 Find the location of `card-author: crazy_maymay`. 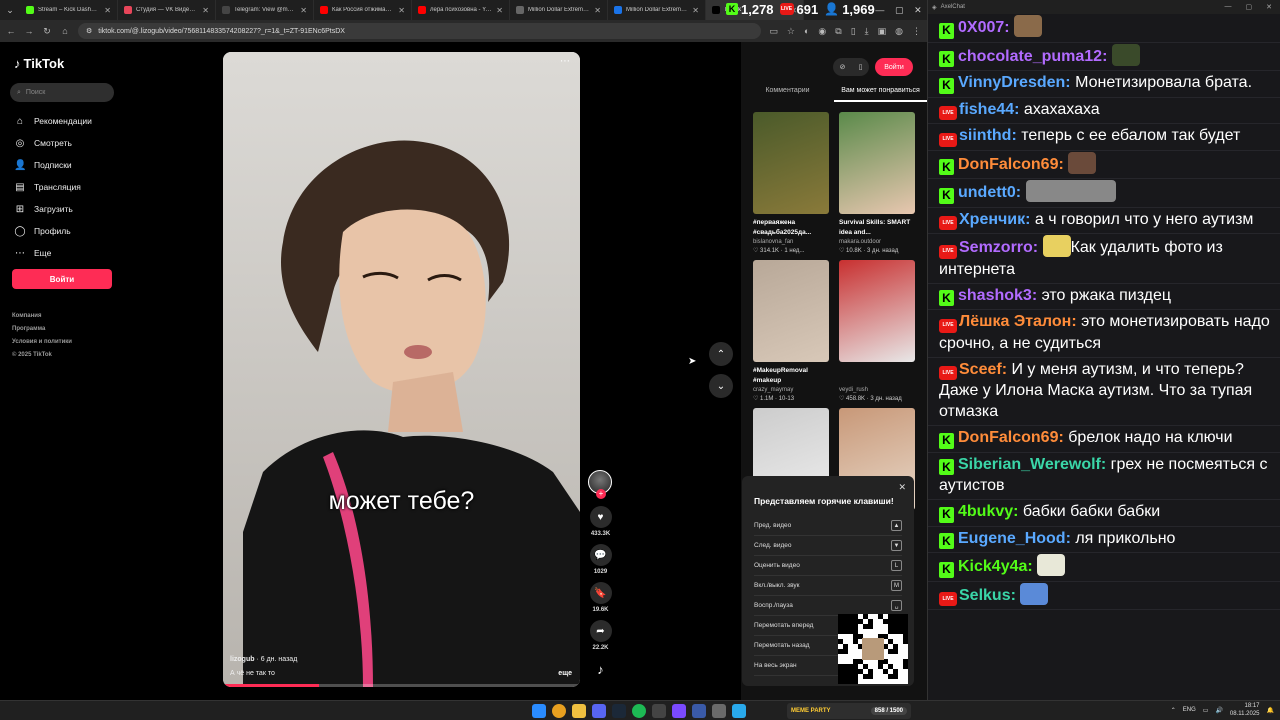

card-author: crazy_maymay is located at coordinates (791, 390).